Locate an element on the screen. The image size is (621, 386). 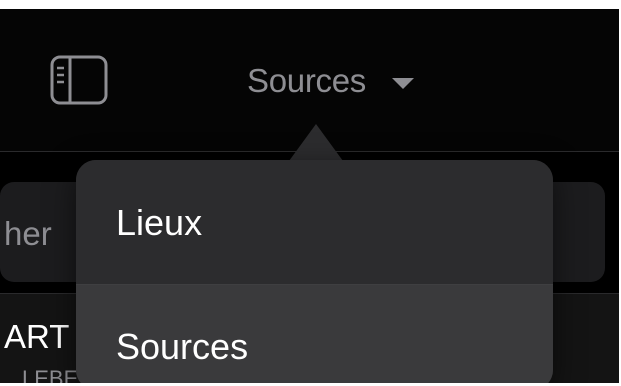
list-item-title-fragment: ART is located at coordinates (37, 336).